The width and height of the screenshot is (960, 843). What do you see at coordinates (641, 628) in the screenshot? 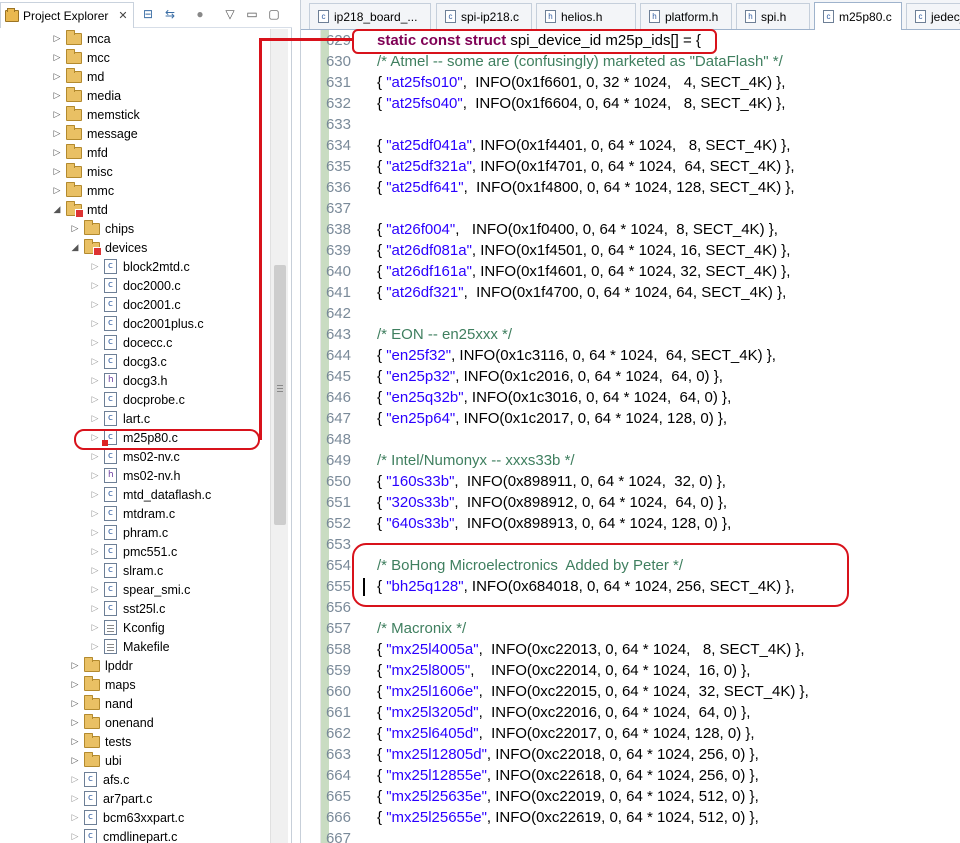
I see `code-line: 657 /* Macronix */` at bounding box center [641, 628].